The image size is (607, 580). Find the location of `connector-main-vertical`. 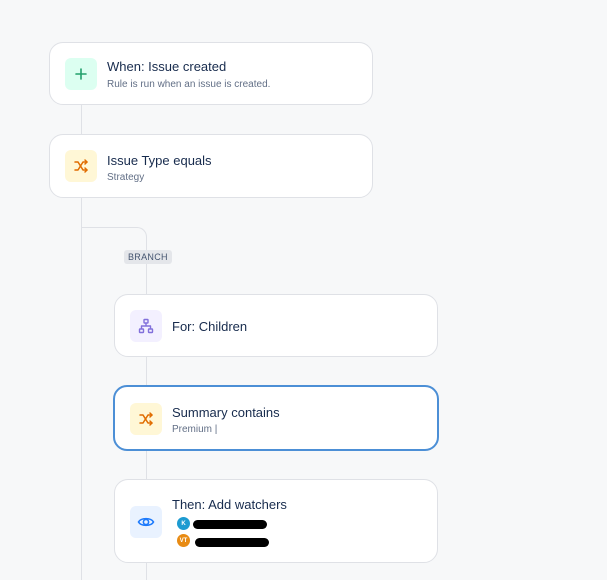

connector-main-vertical is located at coordinates (81, 388).